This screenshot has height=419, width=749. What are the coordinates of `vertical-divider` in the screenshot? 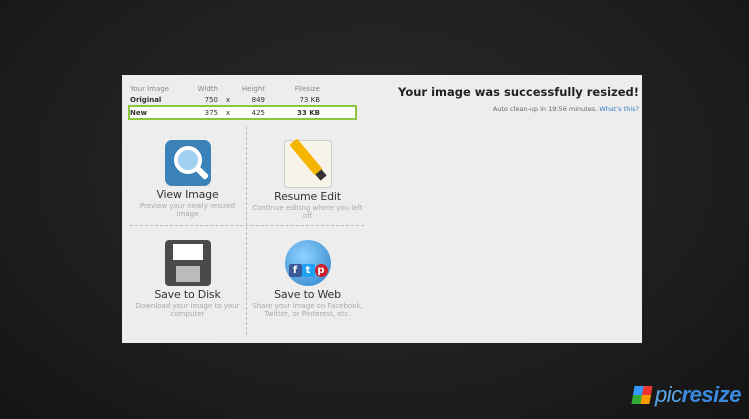 It's located at (246, 231).